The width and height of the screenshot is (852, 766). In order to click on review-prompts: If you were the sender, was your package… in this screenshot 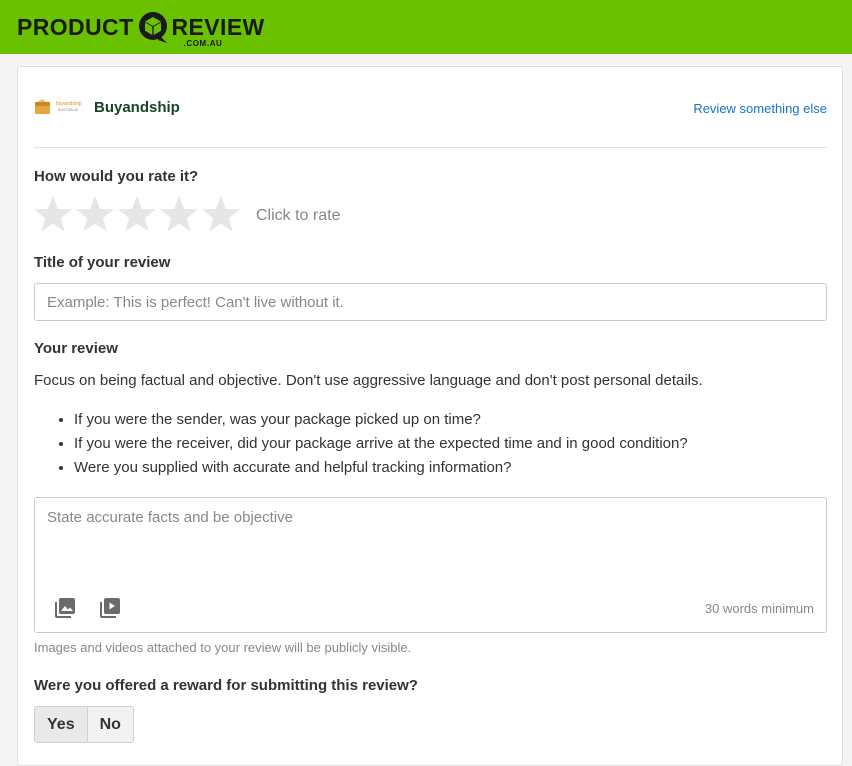, I will do `click(381, 447)`.